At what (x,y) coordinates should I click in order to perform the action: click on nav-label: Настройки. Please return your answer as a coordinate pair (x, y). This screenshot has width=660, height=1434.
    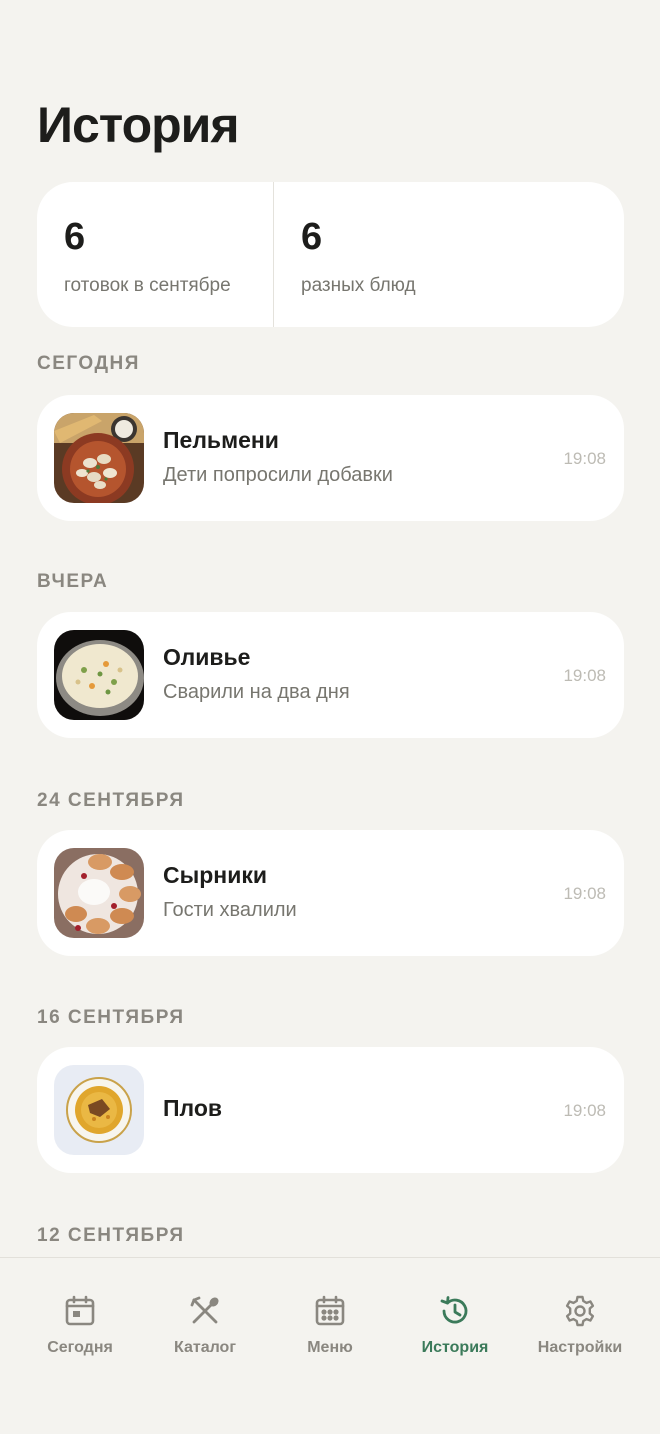
    Looking at the image, I should click on (580, 1347).